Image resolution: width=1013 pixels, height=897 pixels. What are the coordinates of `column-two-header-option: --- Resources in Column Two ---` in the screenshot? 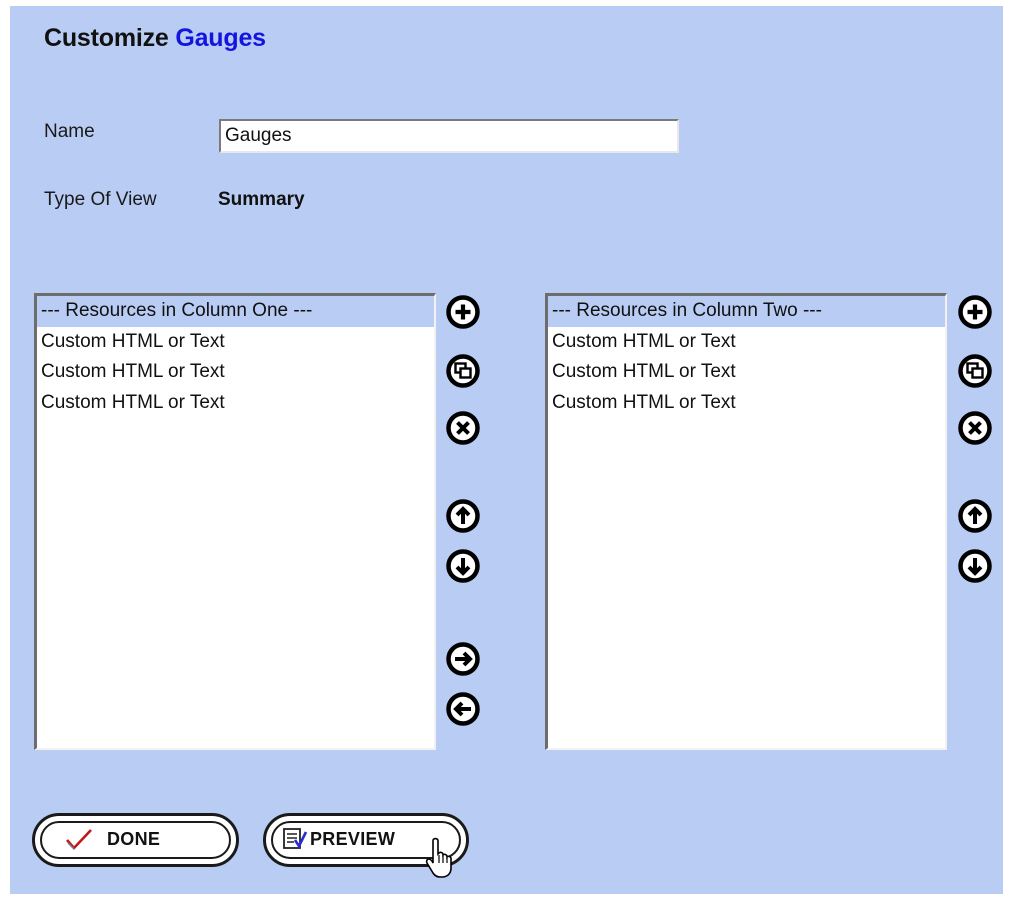 It's located at (746, 311).